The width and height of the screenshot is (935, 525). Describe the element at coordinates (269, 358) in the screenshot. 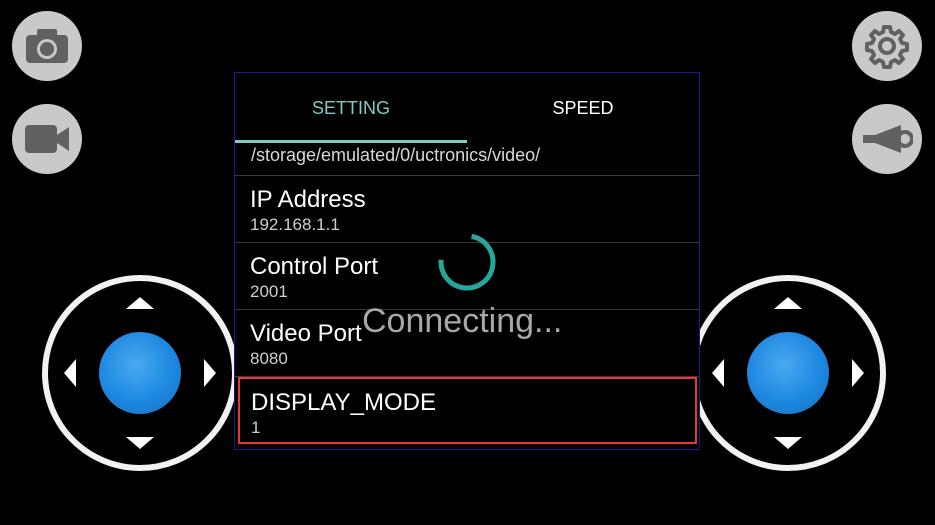

I see `setting-value: 8080` at that location.